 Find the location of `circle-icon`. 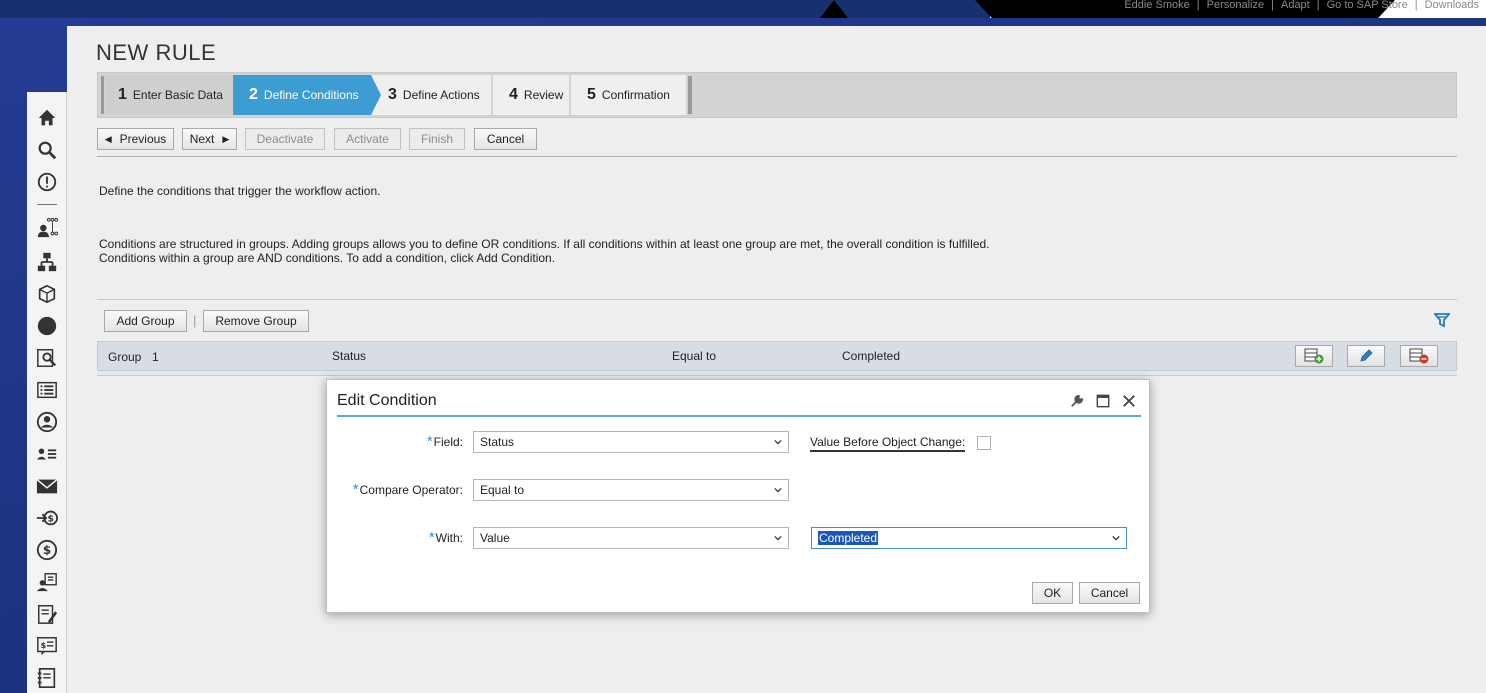

circle-icon is located at coordinates (47, 326).